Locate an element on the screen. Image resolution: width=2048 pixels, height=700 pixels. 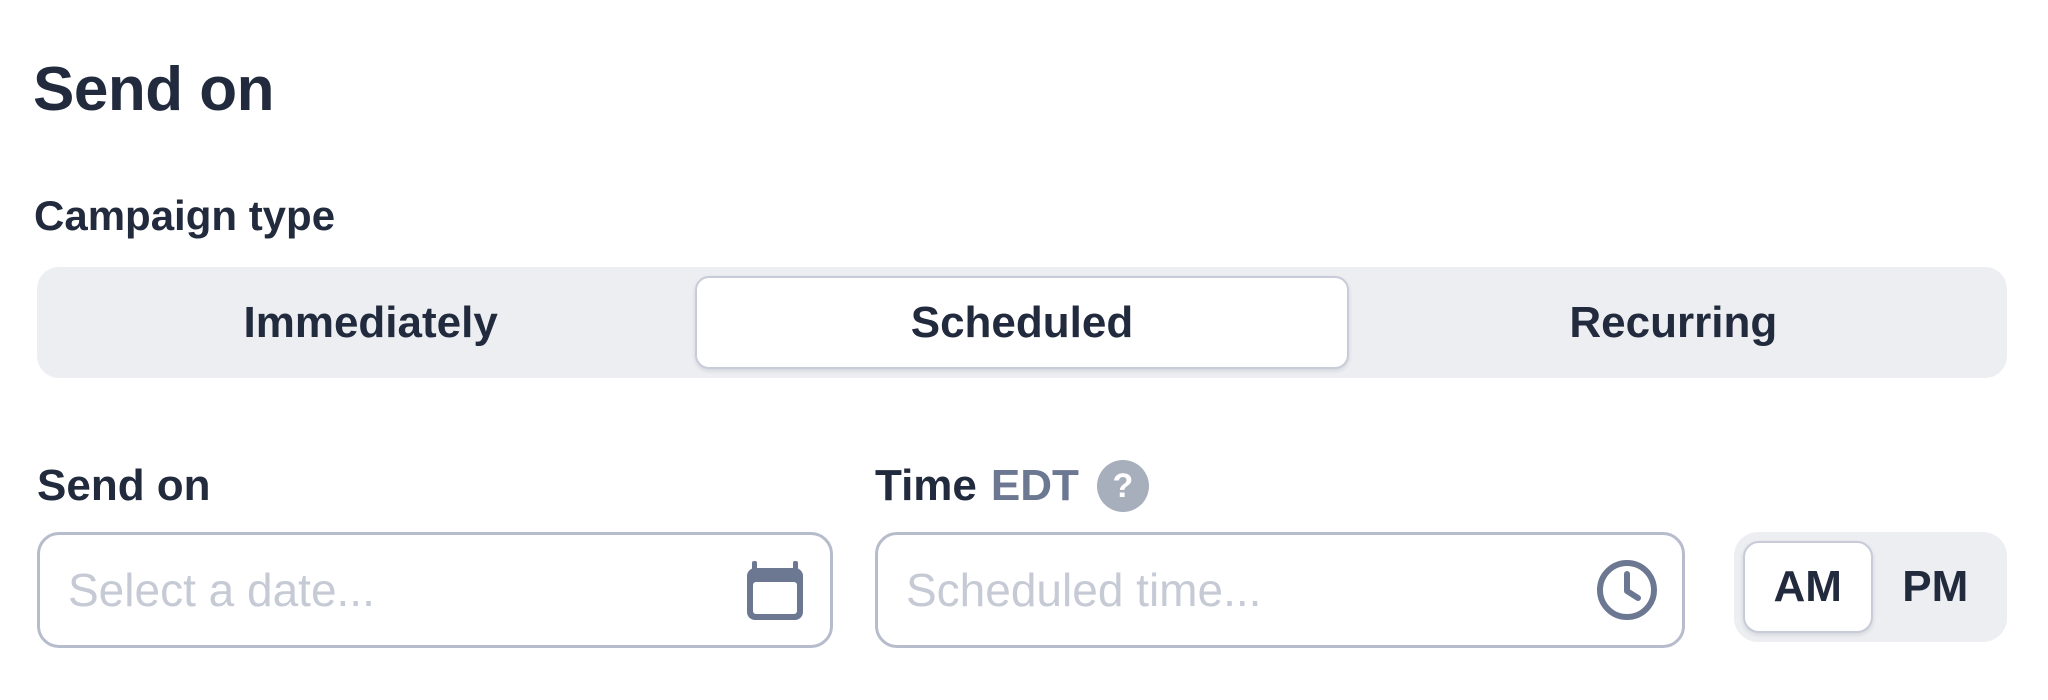
meridiem-option-pm: PM is located at coordinates (1936, 587).